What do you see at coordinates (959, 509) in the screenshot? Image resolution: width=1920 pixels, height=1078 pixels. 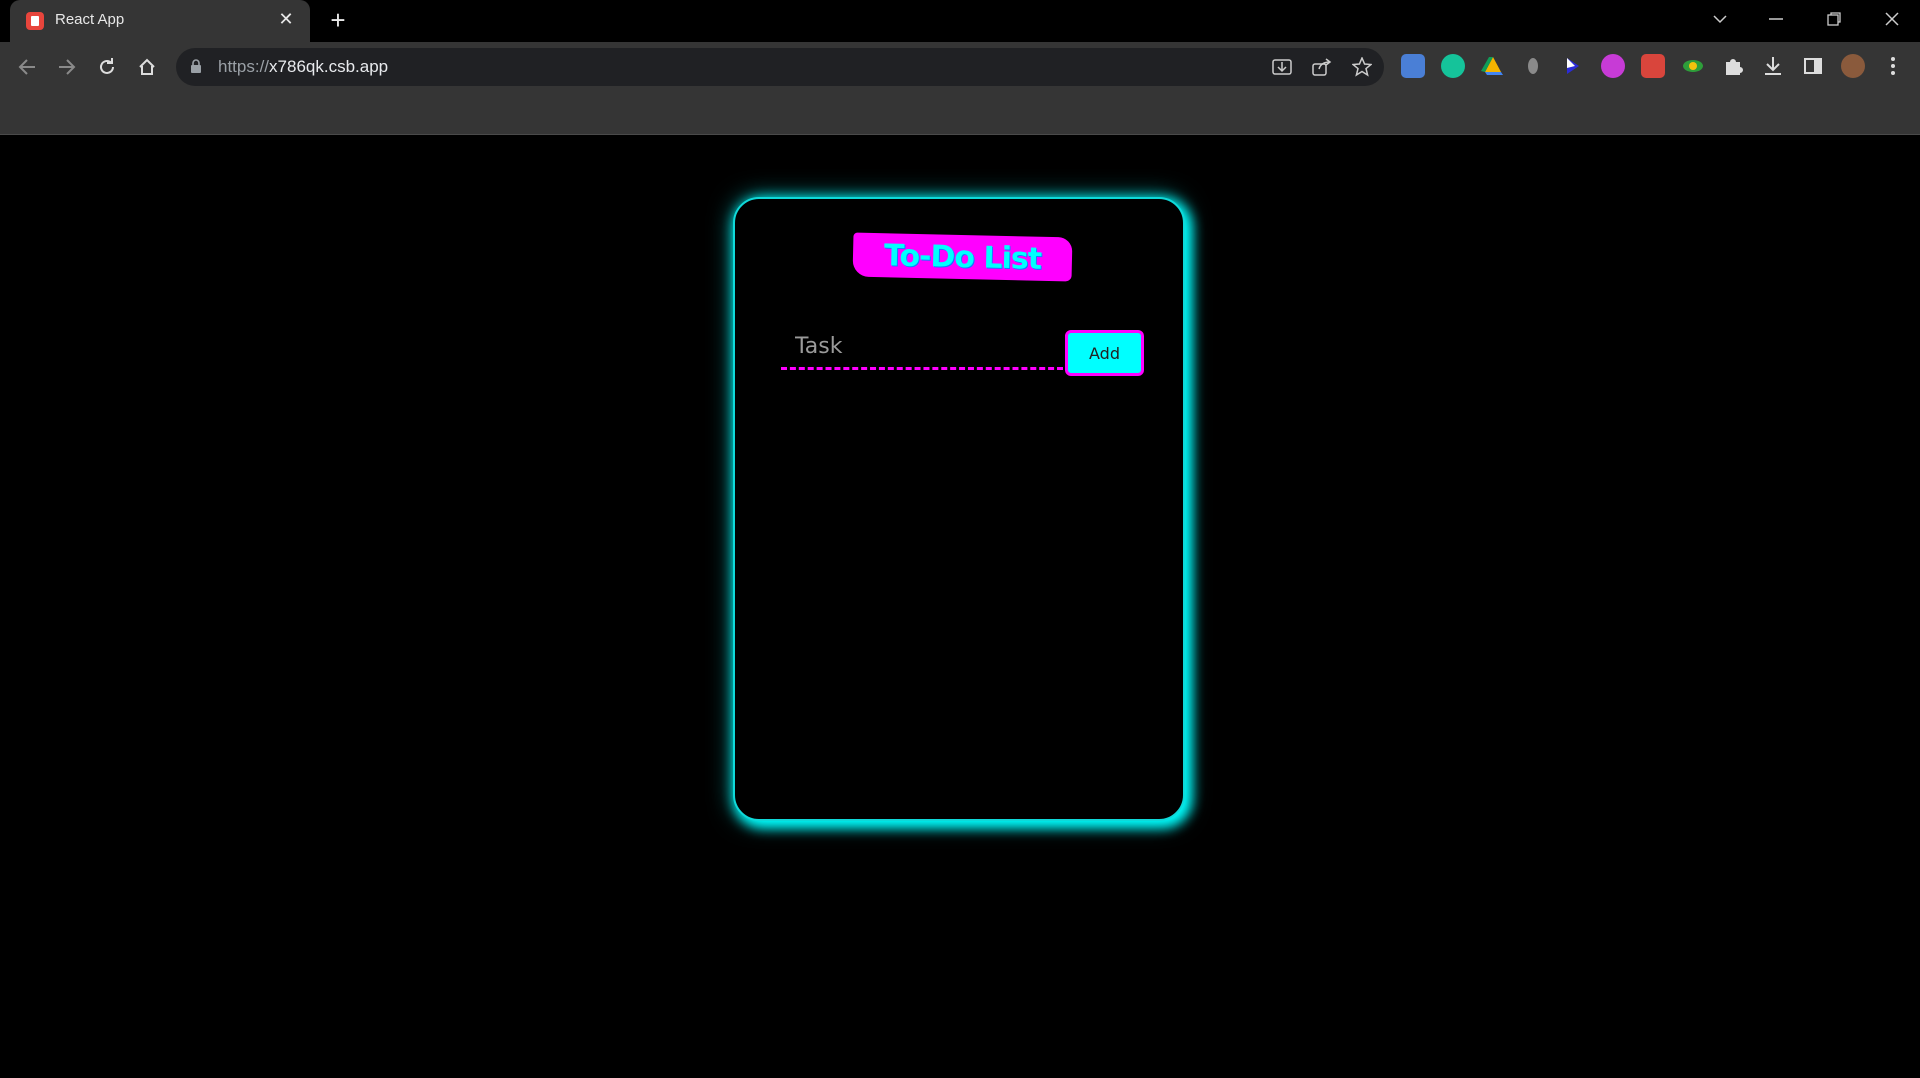 I see `todo-card: To-Do List Add` at bounding box center [959, 509].